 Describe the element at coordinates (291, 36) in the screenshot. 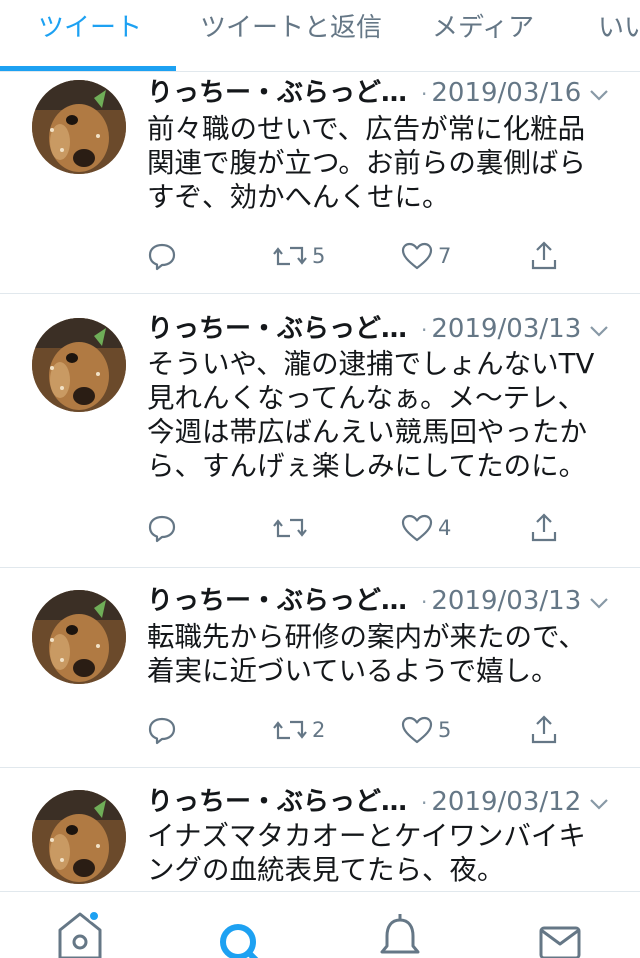

I see `tab-tweets-and-replies: ツイートと返信` at that location.